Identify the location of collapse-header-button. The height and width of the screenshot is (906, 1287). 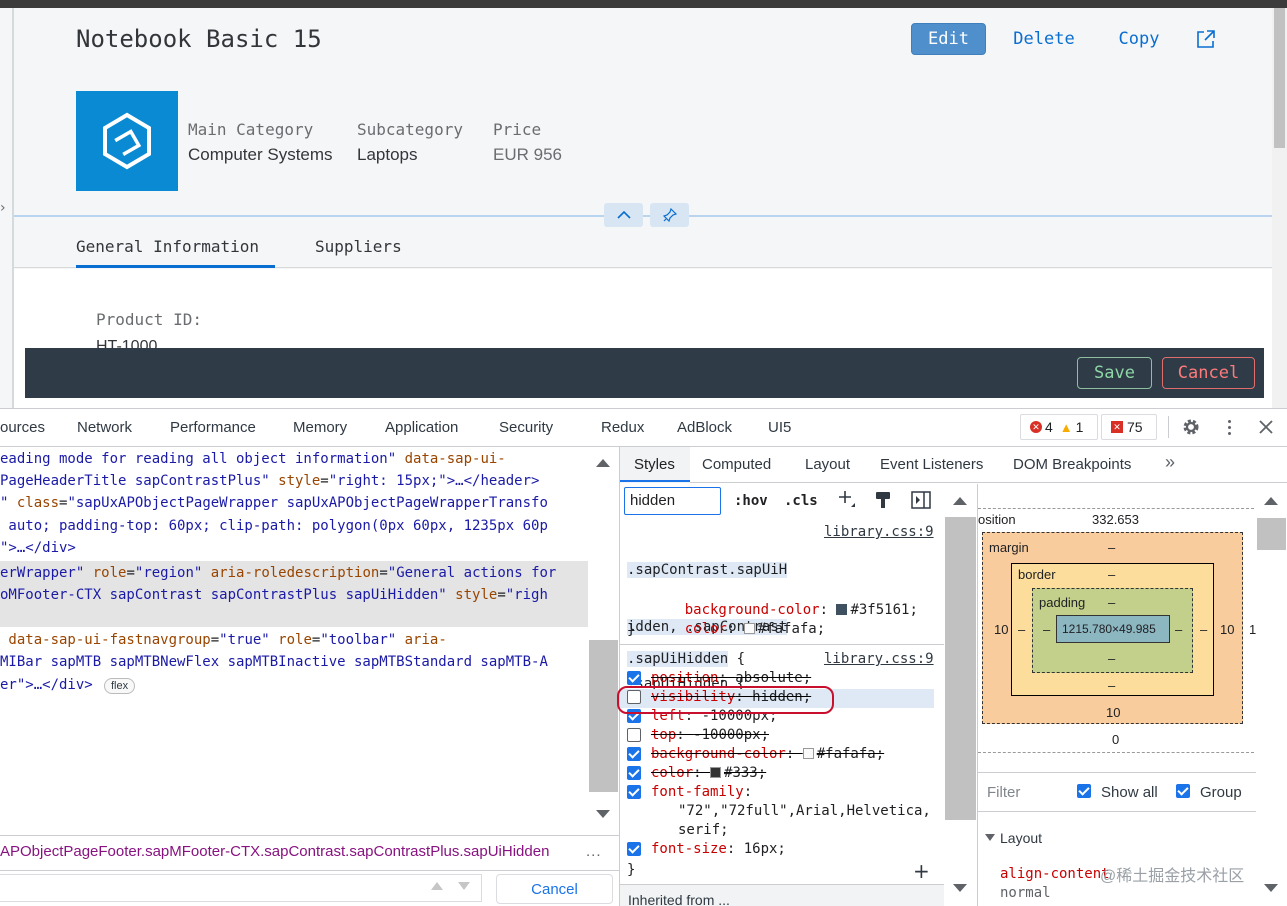
(623, 215).